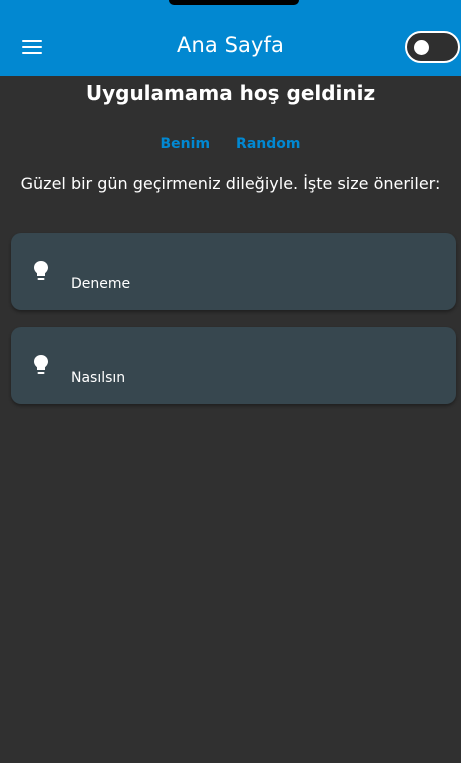 This screenshot has height=763, width=461. I want to click on tab-benim: Benim, so click(186, 144).